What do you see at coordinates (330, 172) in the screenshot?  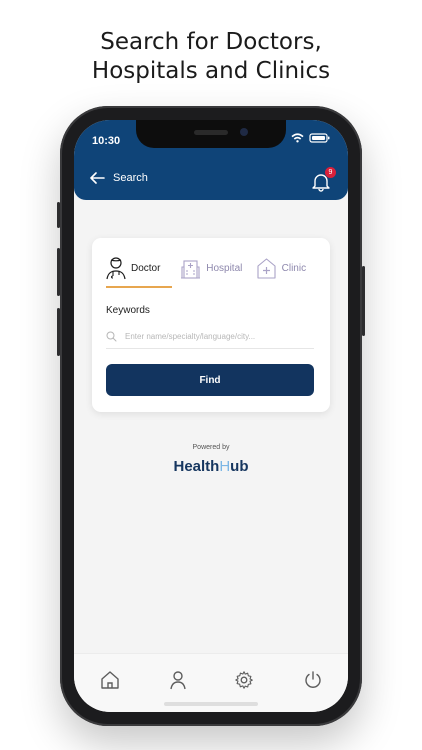 I see `notification-badge: 9` at bounding box center [330, 172].